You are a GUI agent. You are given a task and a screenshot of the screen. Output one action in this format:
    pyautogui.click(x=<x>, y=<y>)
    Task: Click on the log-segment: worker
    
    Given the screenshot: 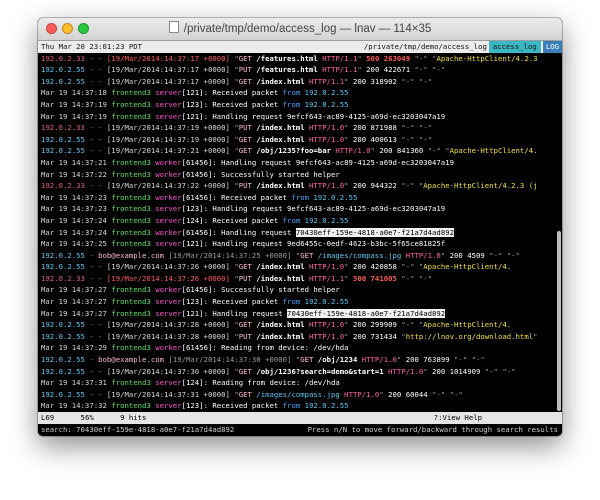 What is the action you would take?
    pyautogui.click(x=166, y=174)
    